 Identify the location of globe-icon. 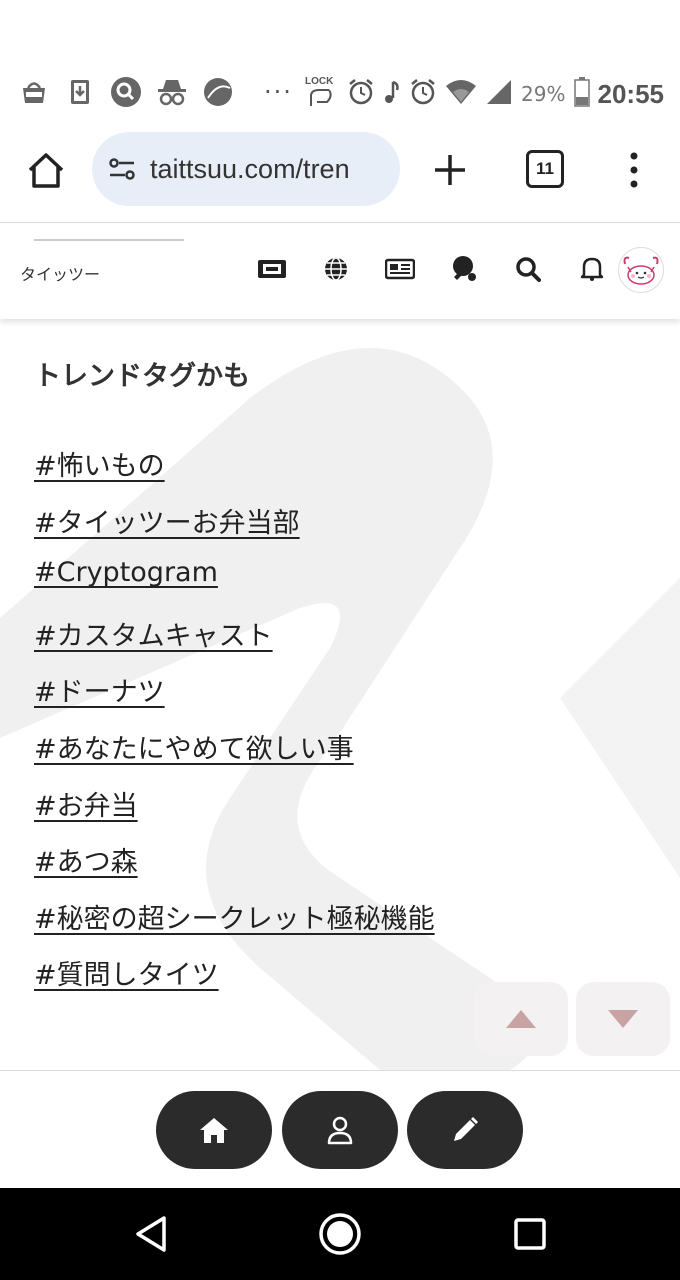
(336, 269).